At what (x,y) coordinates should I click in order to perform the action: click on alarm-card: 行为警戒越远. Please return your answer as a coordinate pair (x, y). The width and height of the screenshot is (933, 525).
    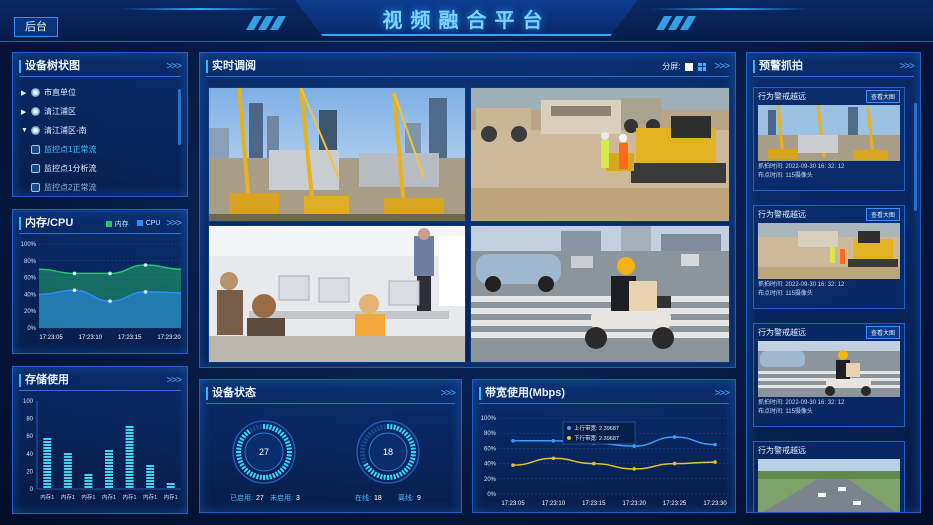
    Looking at the image, I should click on (829, 476).